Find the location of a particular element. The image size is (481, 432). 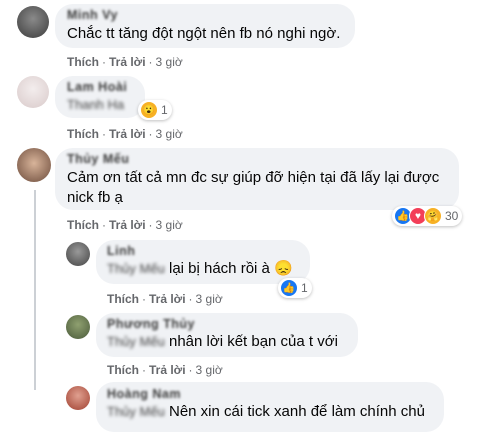

reply-message: lại bị hách rồi à 😞 is located at coordinates (230, 268).